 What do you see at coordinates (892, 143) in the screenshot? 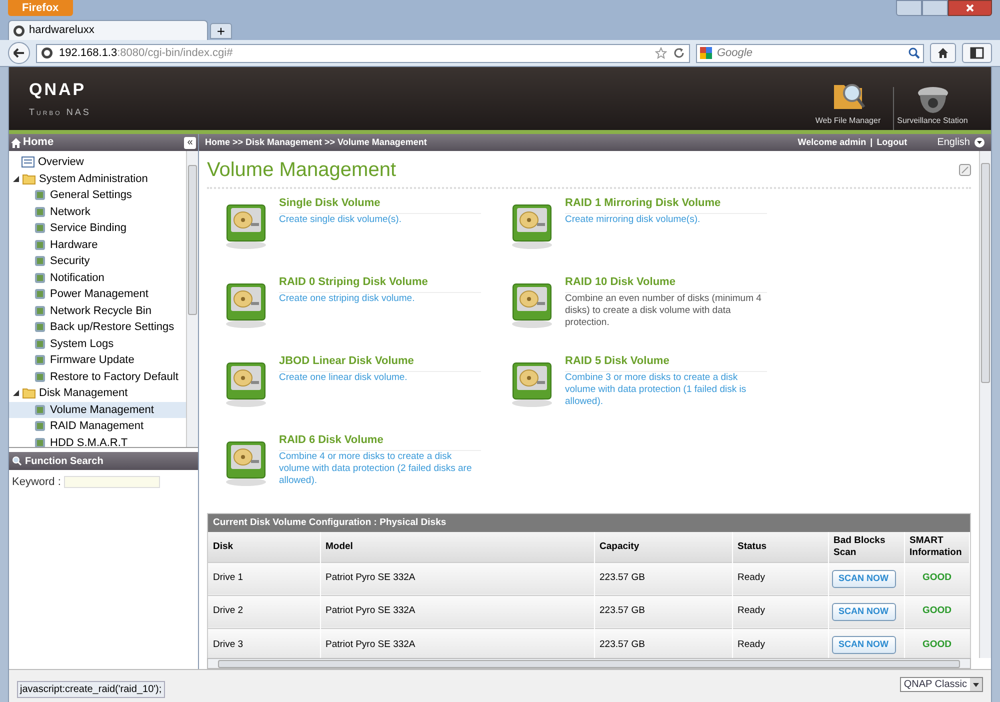
I see `logout-link: Logout` at bounding box center [892, 143].